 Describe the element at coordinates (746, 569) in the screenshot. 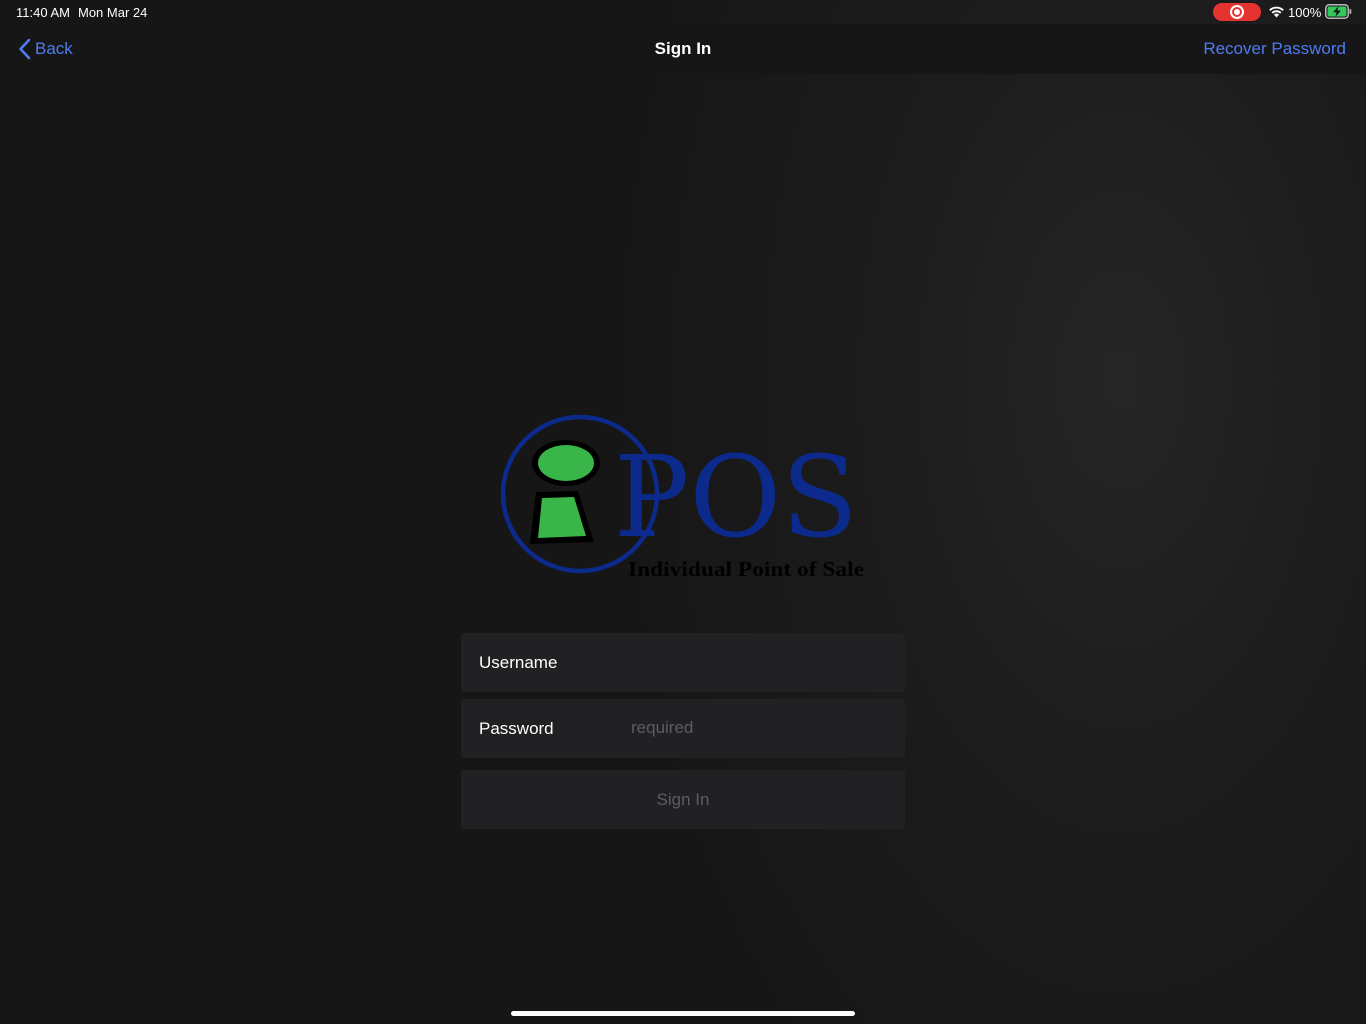

I see `logo-tagline: Individual Point of Sale` at that location.